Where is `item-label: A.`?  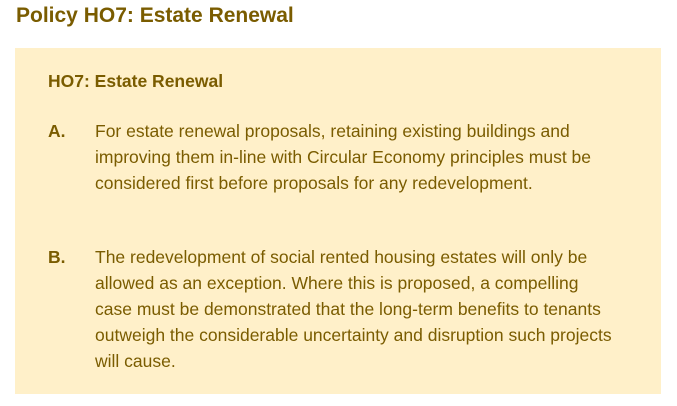 item-label: A. is located at coordinates (57, 131).